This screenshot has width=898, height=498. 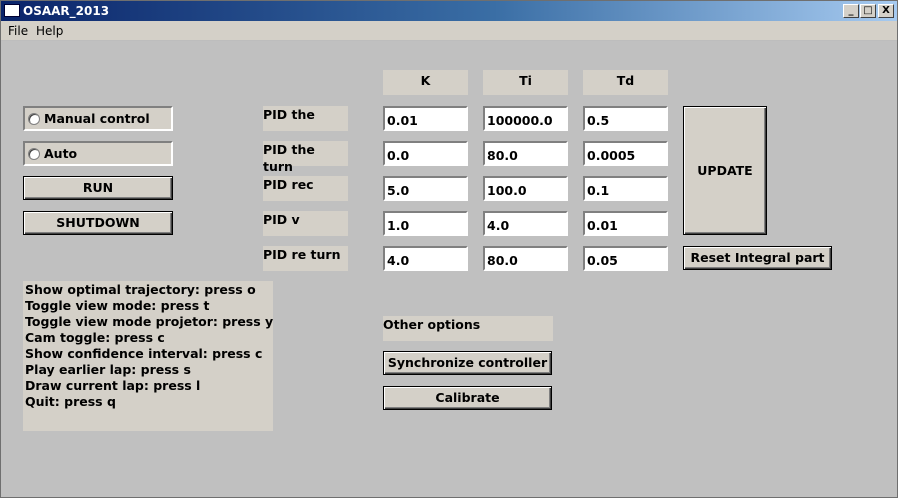 I want to click on pid-v-ti-input, so click(x=525, y=223).